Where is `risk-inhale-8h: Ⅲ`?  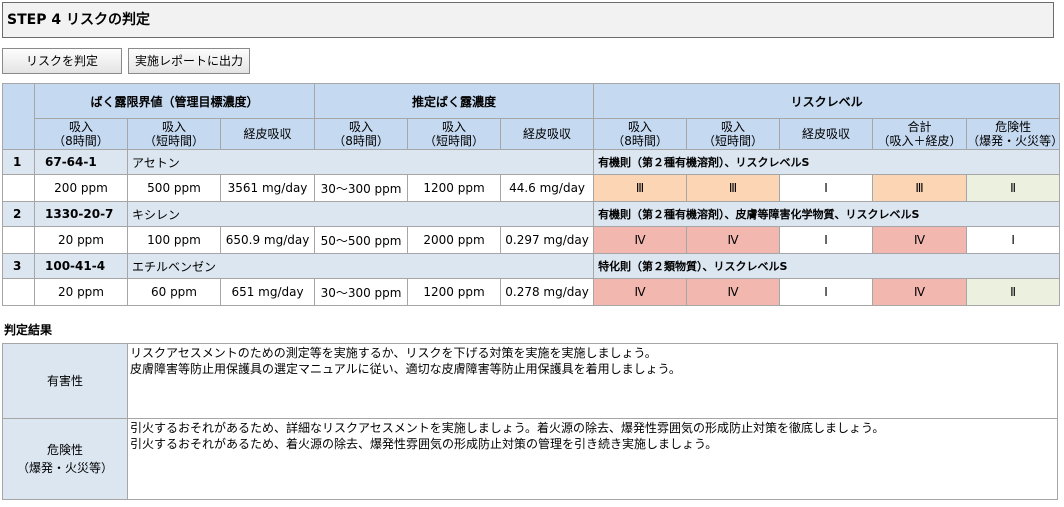 risk-inhale-8h: Ⅲ is located at coordinates (640, 188).